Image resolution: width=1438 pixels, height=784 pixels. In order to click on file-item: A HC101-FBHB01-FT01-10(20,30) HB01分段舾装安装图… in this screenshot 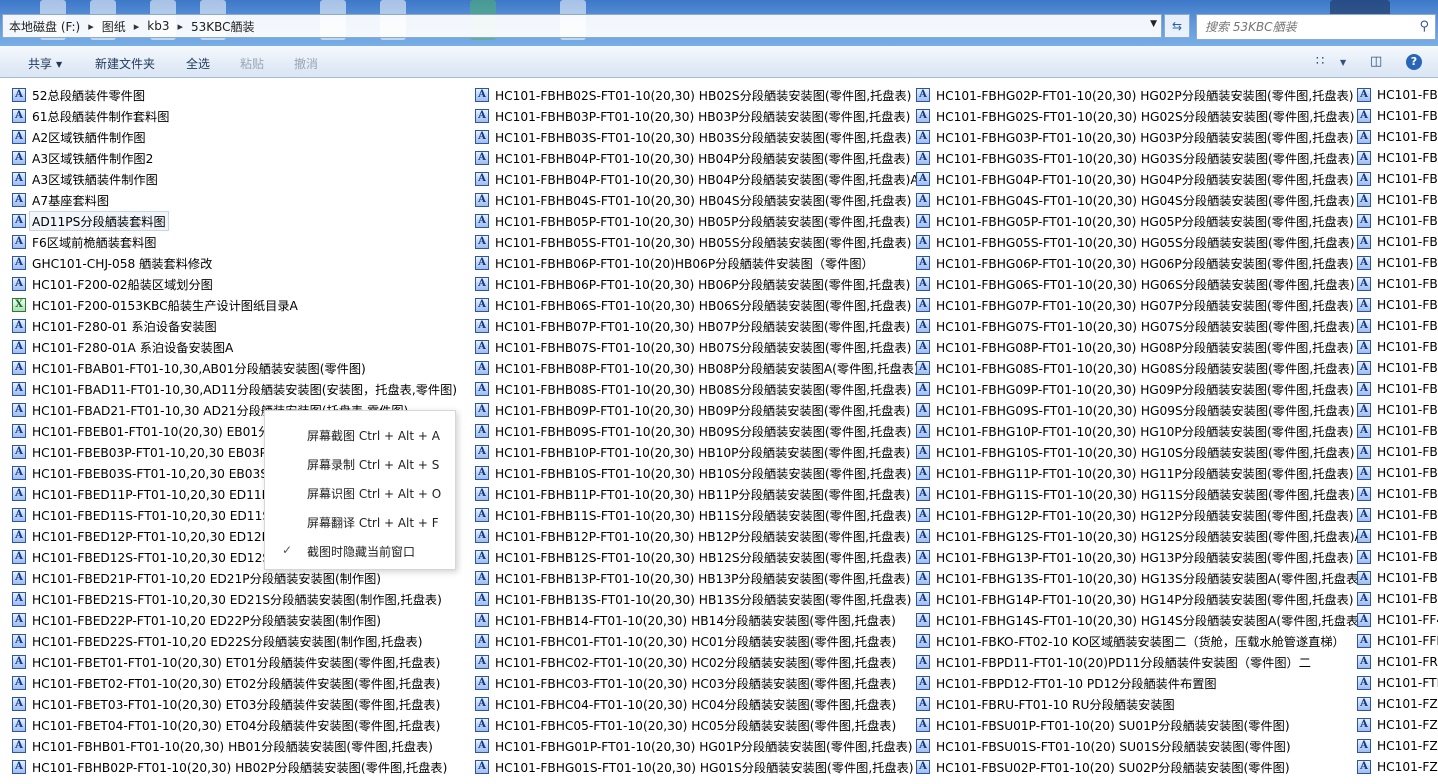, I will do `click(235, 745)`.